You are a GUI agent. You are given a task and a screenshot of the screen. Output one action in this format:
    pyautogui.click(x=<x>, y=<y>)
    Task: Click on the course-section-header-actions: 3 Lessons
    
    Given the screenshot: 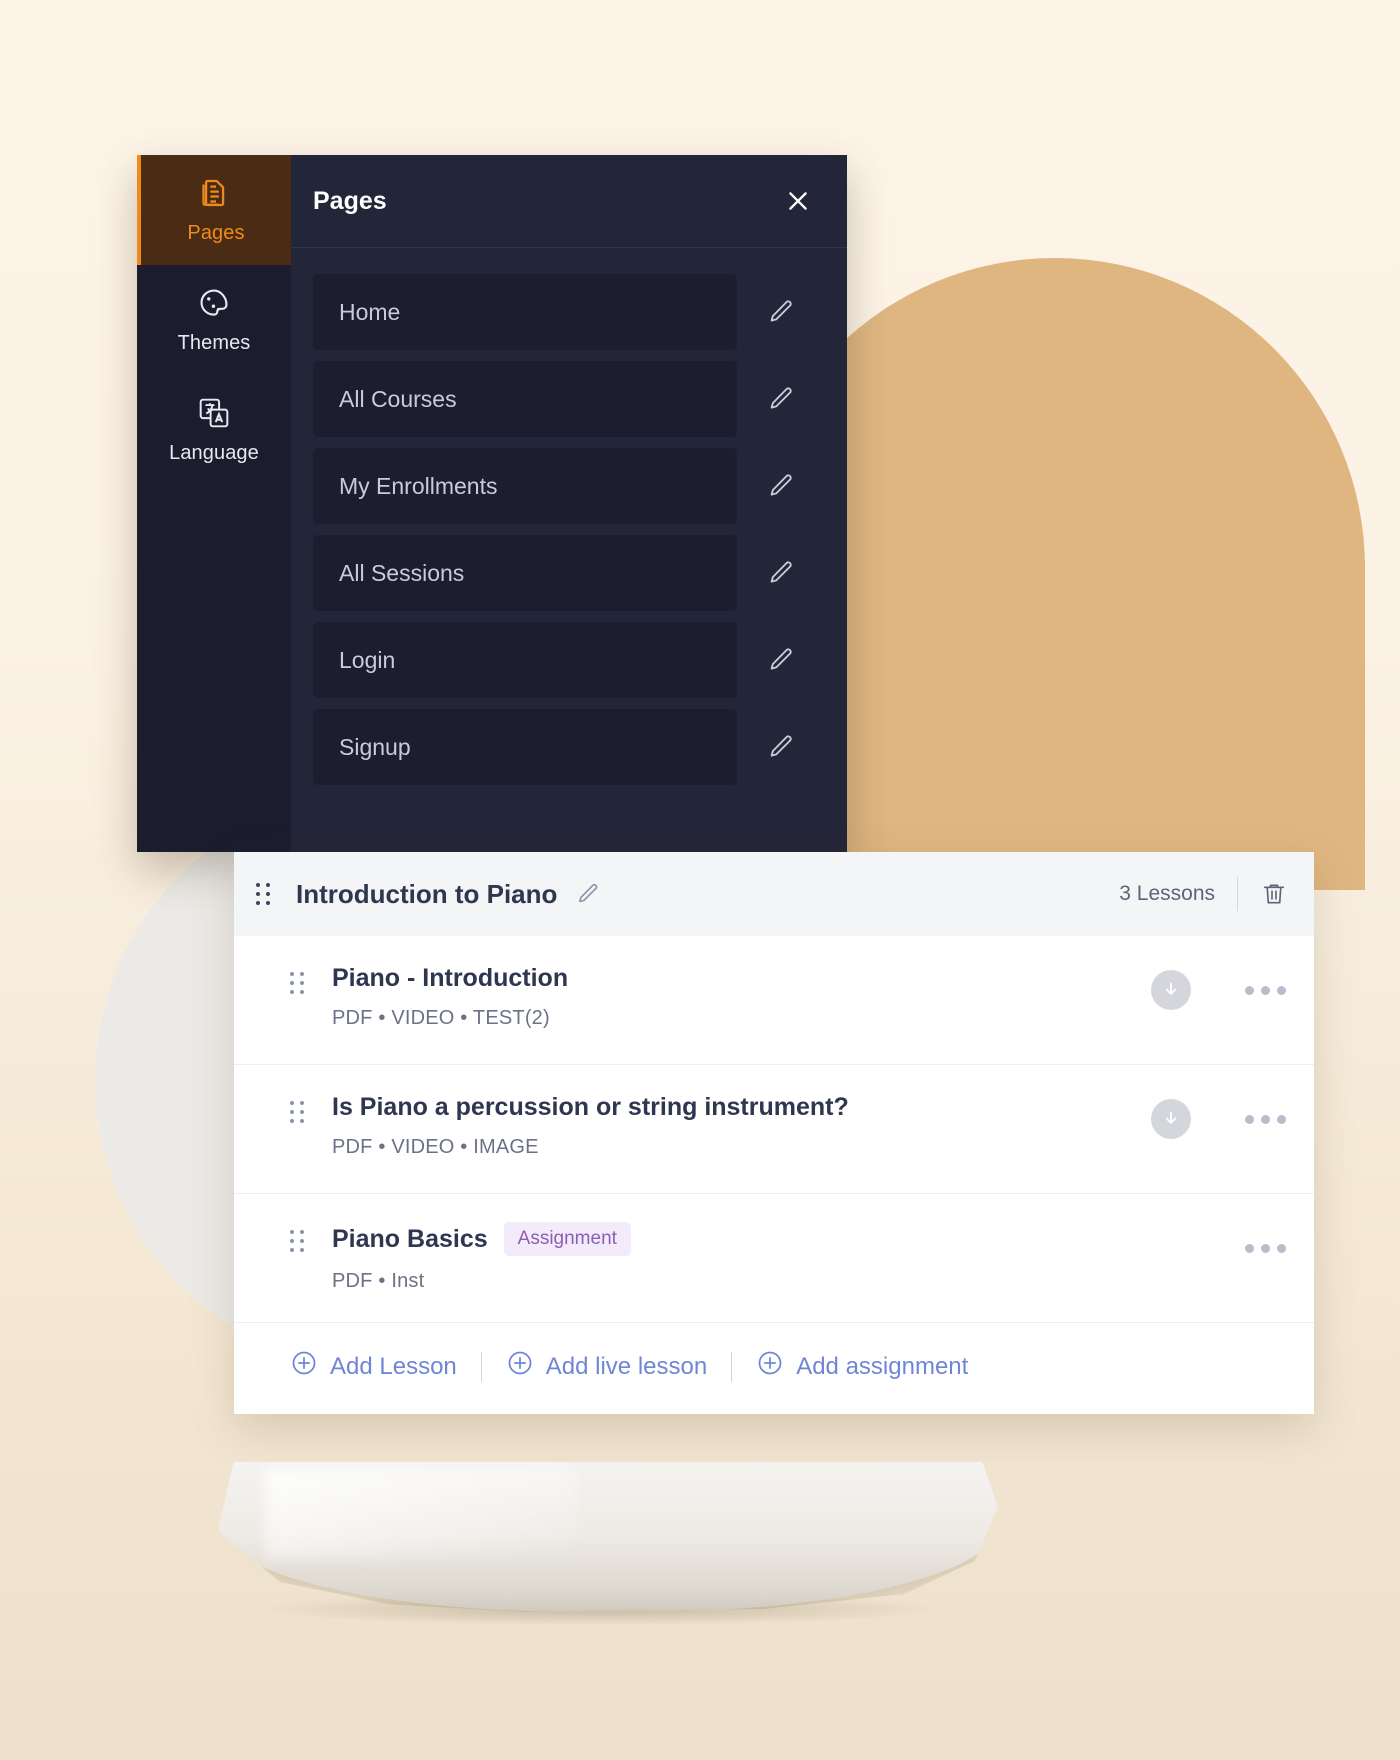 What is the action you would take?
    pyautogui.click(x=1203, y=894)
    